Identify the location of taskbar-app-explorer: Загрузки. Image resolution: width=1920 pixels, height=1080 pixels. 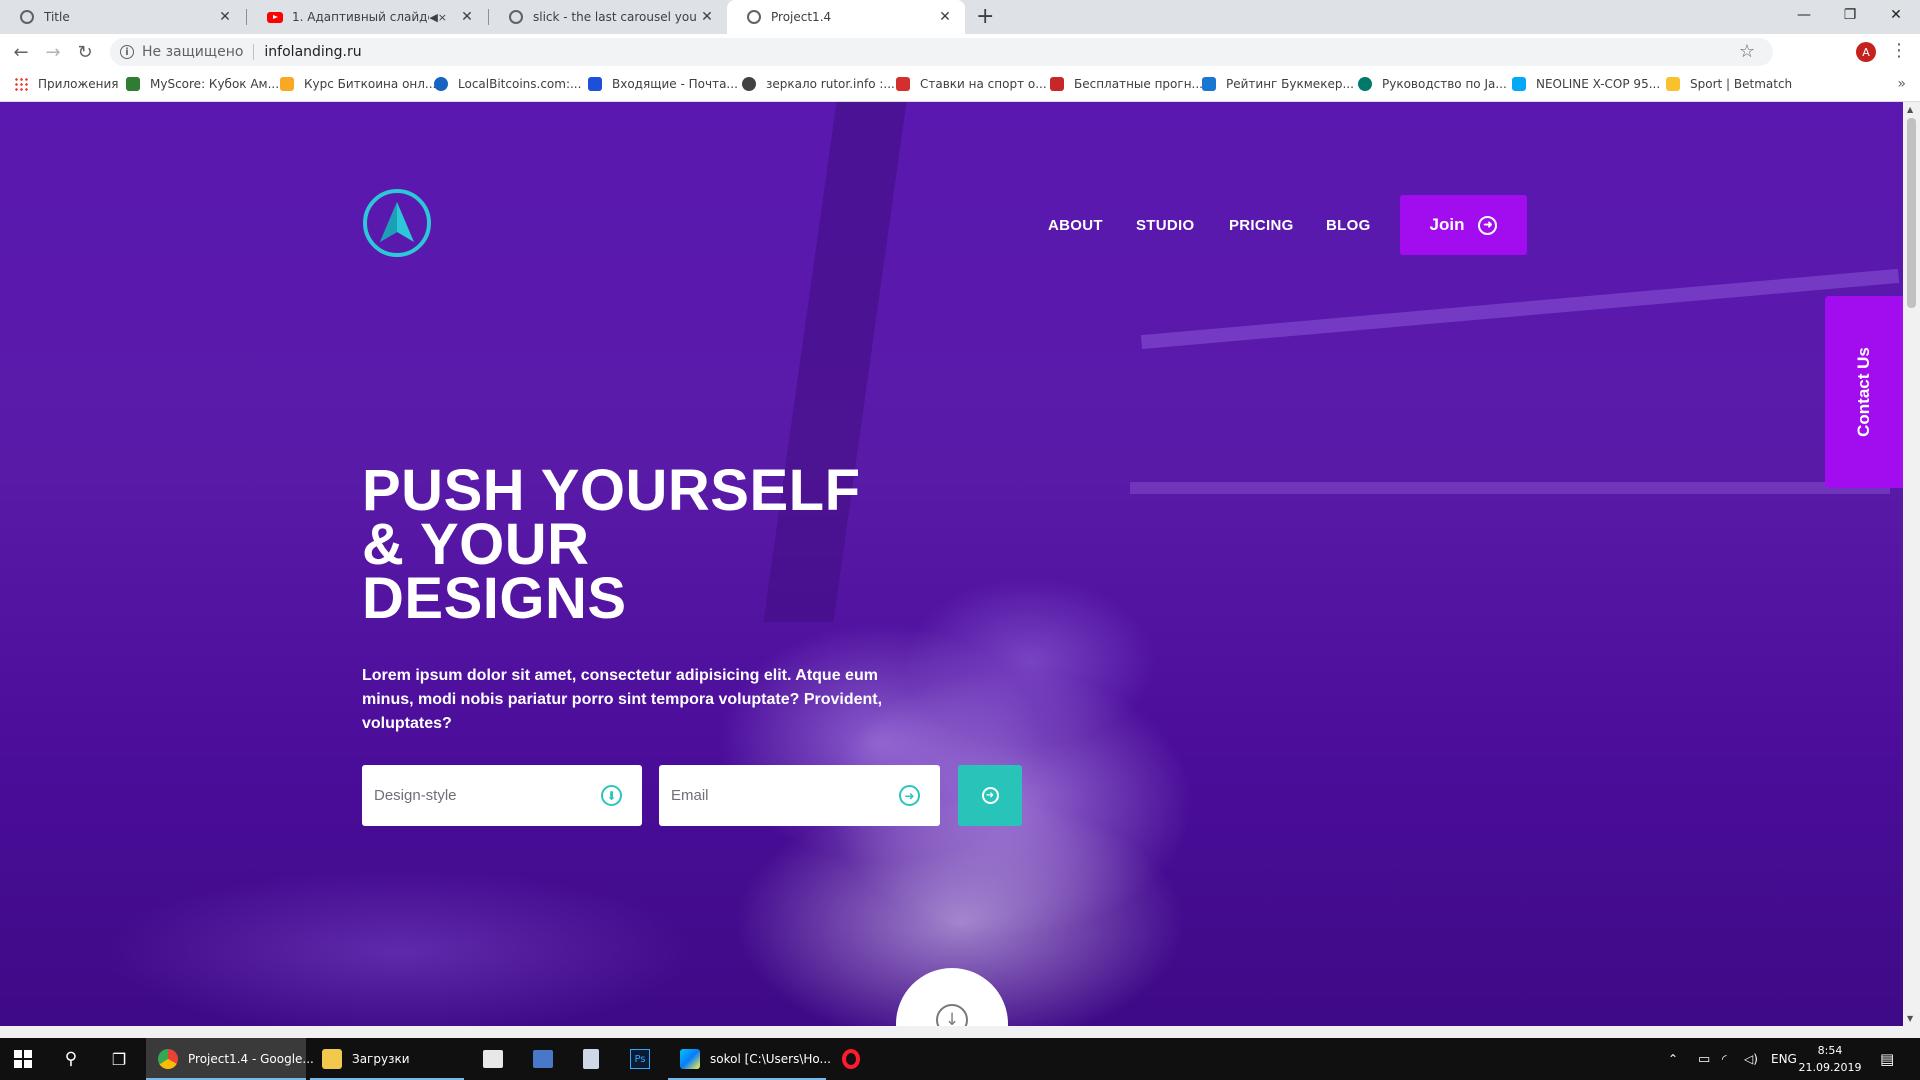
(387, 1059).